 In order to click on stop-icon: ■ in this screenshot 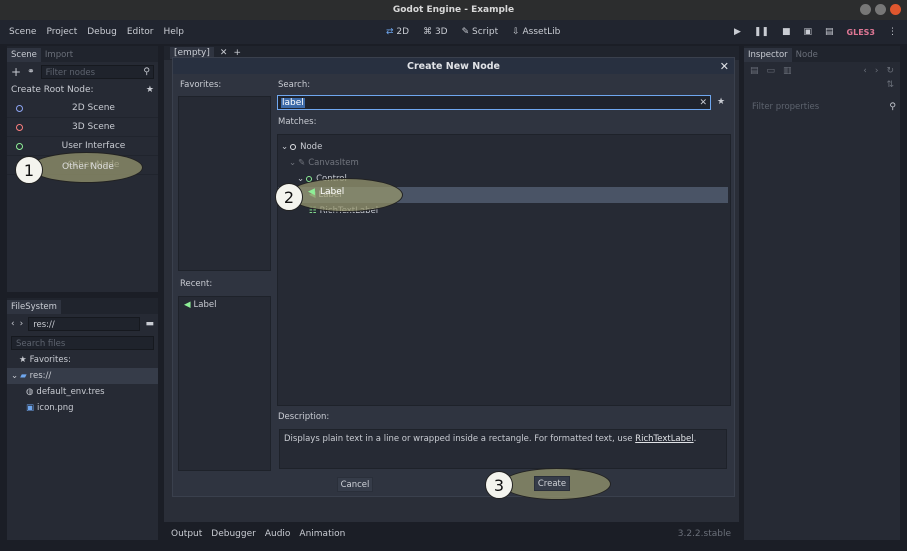, I will do `click(786, 32)`.